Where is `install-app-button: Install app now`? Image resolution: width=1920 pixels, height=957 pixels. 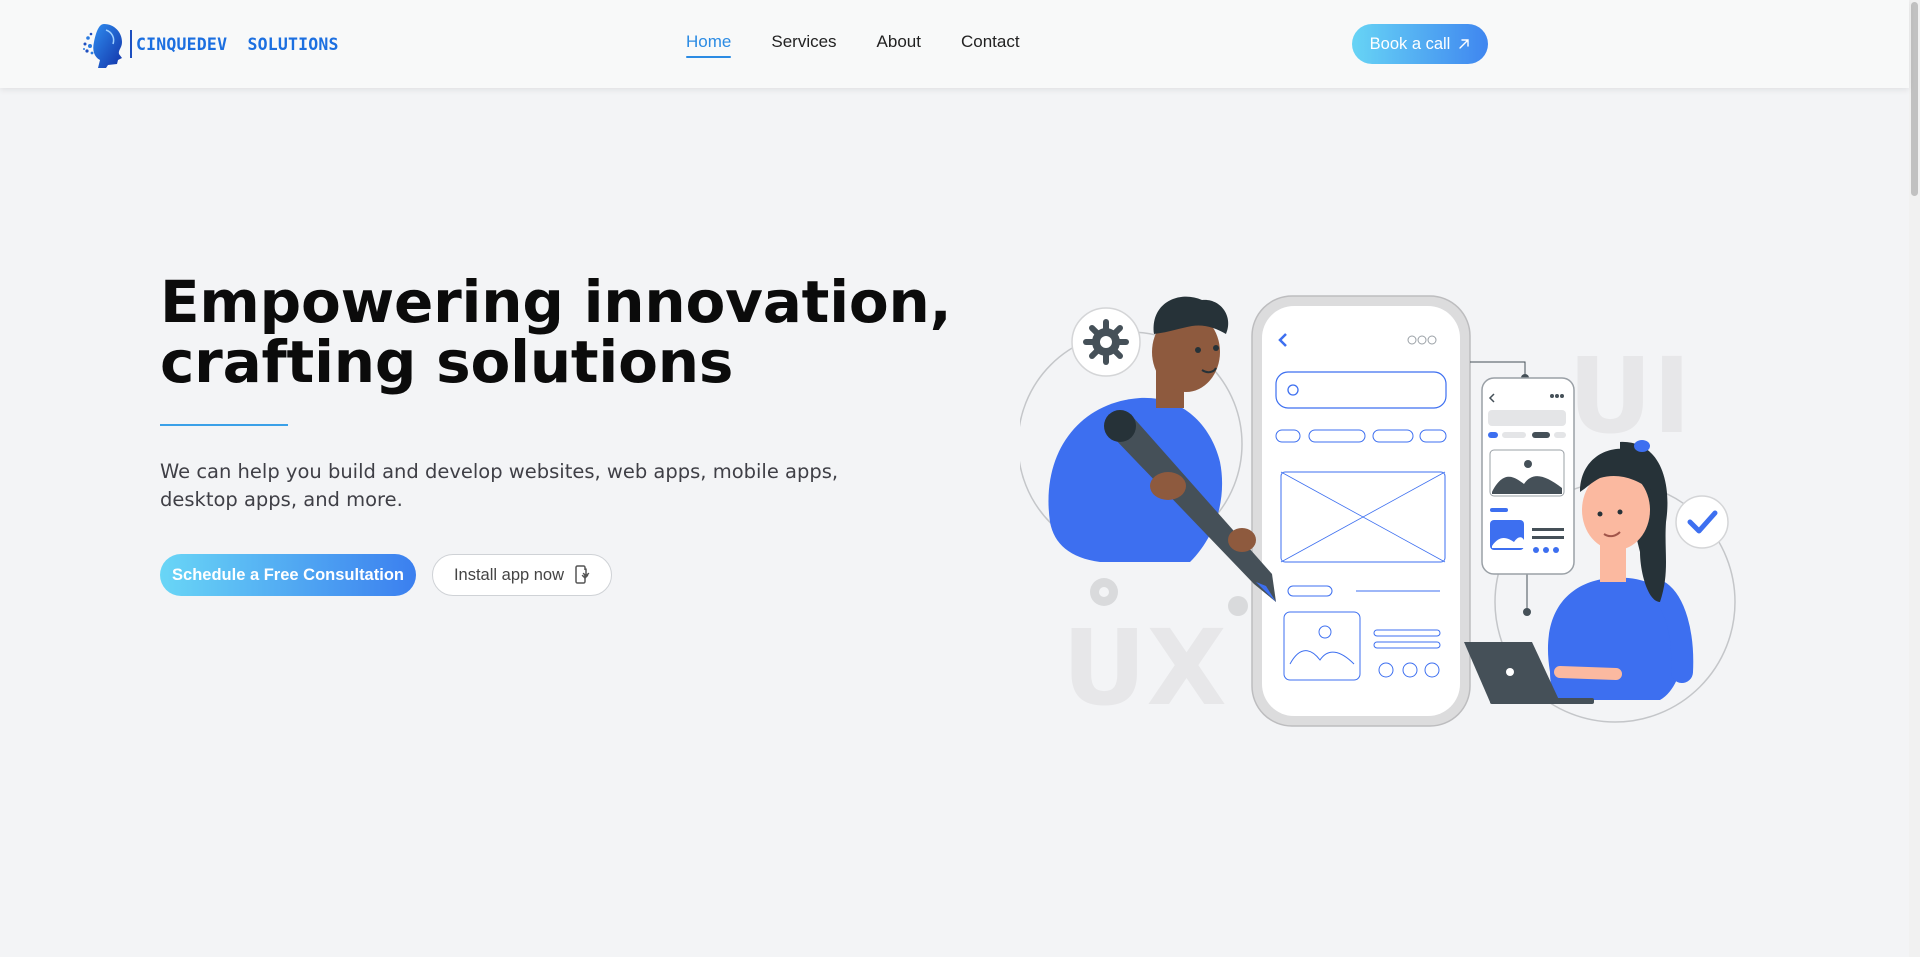
install-app-button: Install app now is located at coordinates (522, 575).